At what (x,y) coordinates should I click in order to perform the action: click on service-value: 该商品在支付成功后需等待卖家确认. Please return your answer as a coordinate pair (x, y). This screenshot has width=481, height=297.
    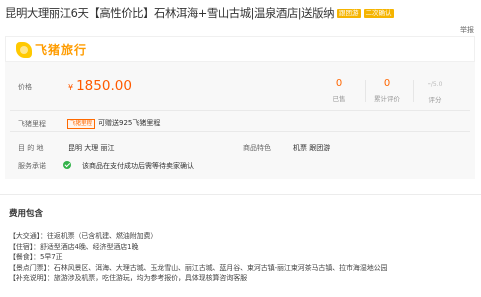
    Looking at the image, I should click on (138, 166).